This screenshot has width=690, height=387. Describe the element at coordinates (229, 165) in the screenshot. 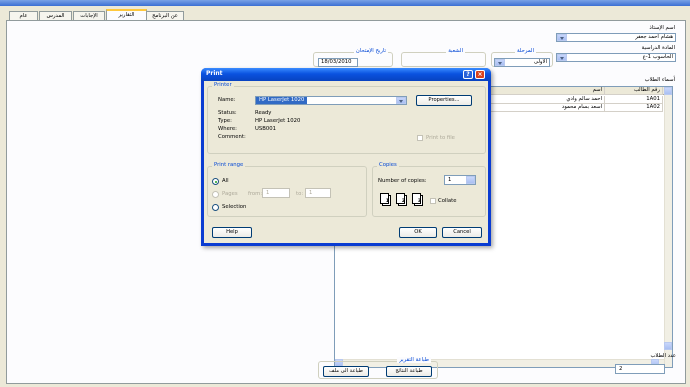

I see `print-range-caption: Print range` at that location.